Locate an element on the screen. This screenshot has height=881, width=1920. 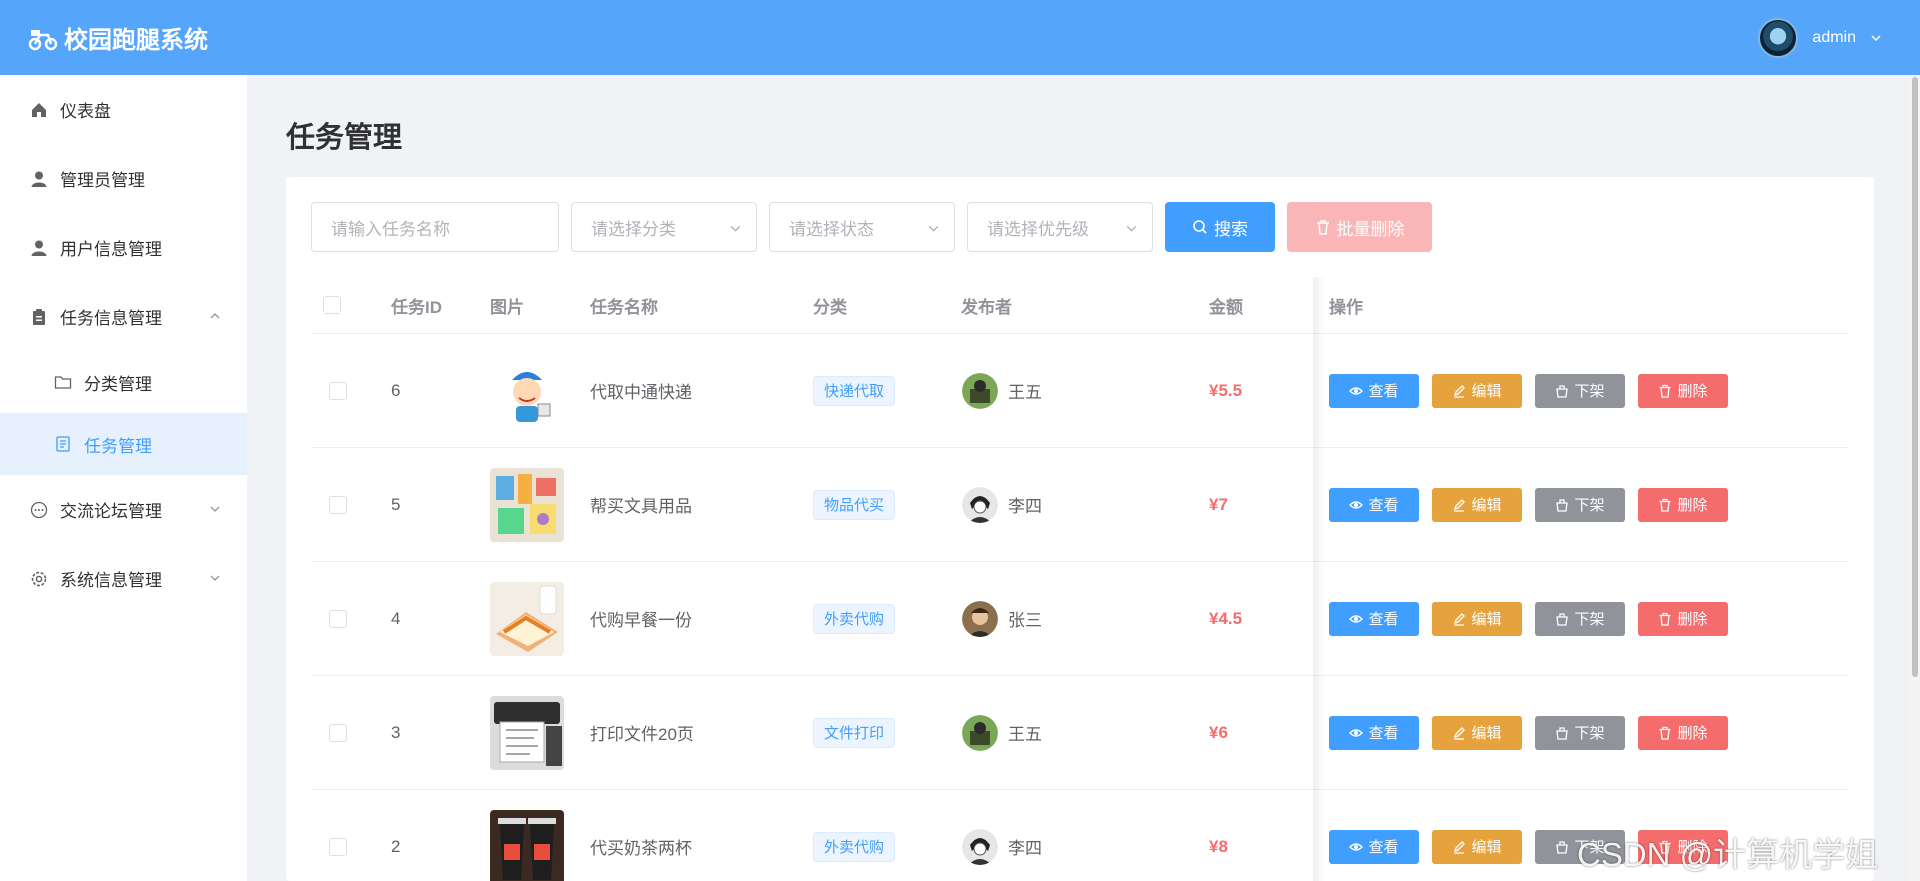
row-actions: 查看 编辑 下架 删除 is located at coordinates (1535, 732).